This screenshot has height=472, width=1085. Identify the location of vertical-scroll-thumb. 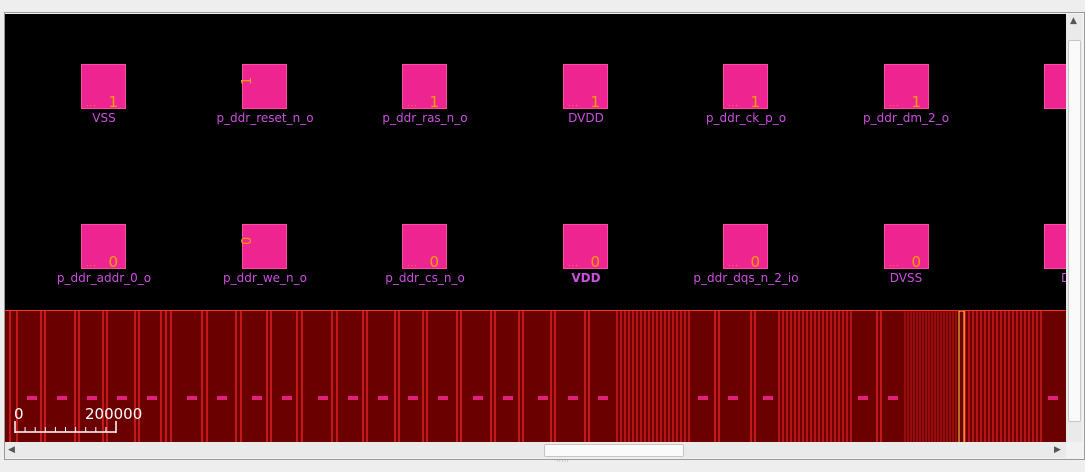
(1074, 231).